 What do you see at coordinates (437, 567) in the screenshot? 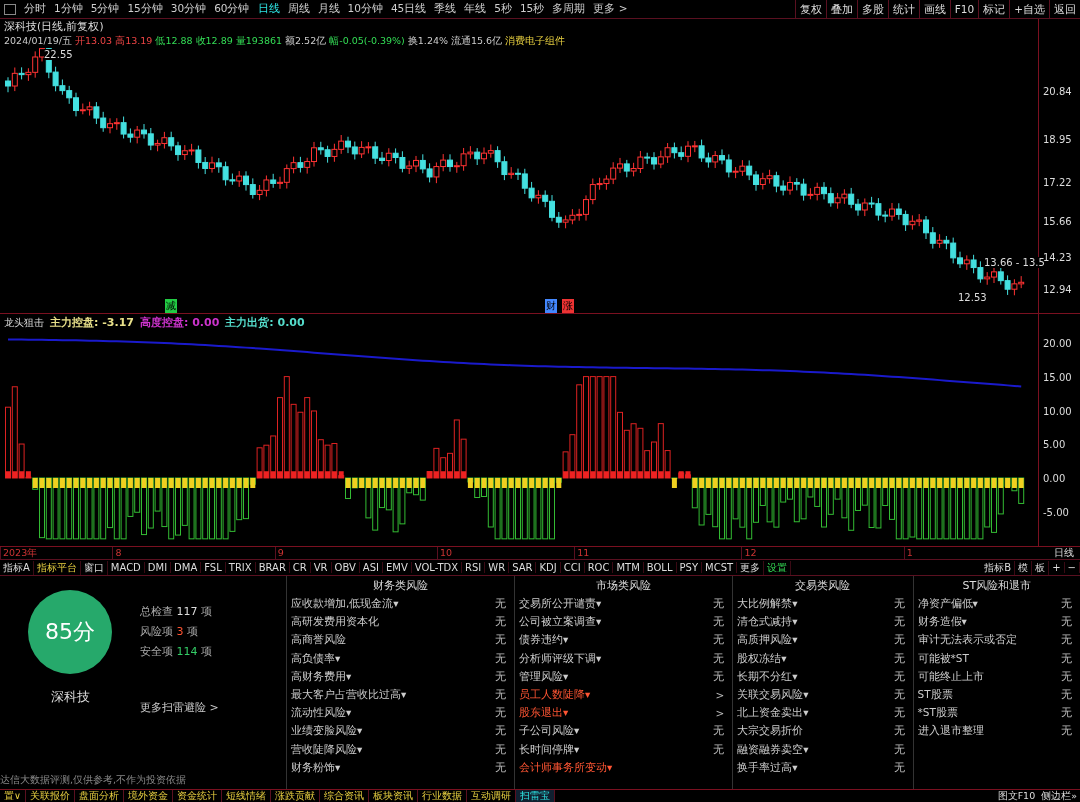
I see `indicator-tab: VOL-TDX` at bounding box center [437, 567].